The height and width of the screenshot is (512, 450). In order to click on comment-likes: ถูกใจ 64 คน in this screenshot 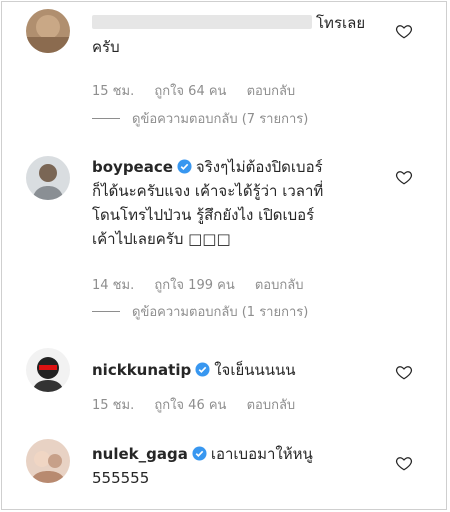, I will do `click(190, 91)`.